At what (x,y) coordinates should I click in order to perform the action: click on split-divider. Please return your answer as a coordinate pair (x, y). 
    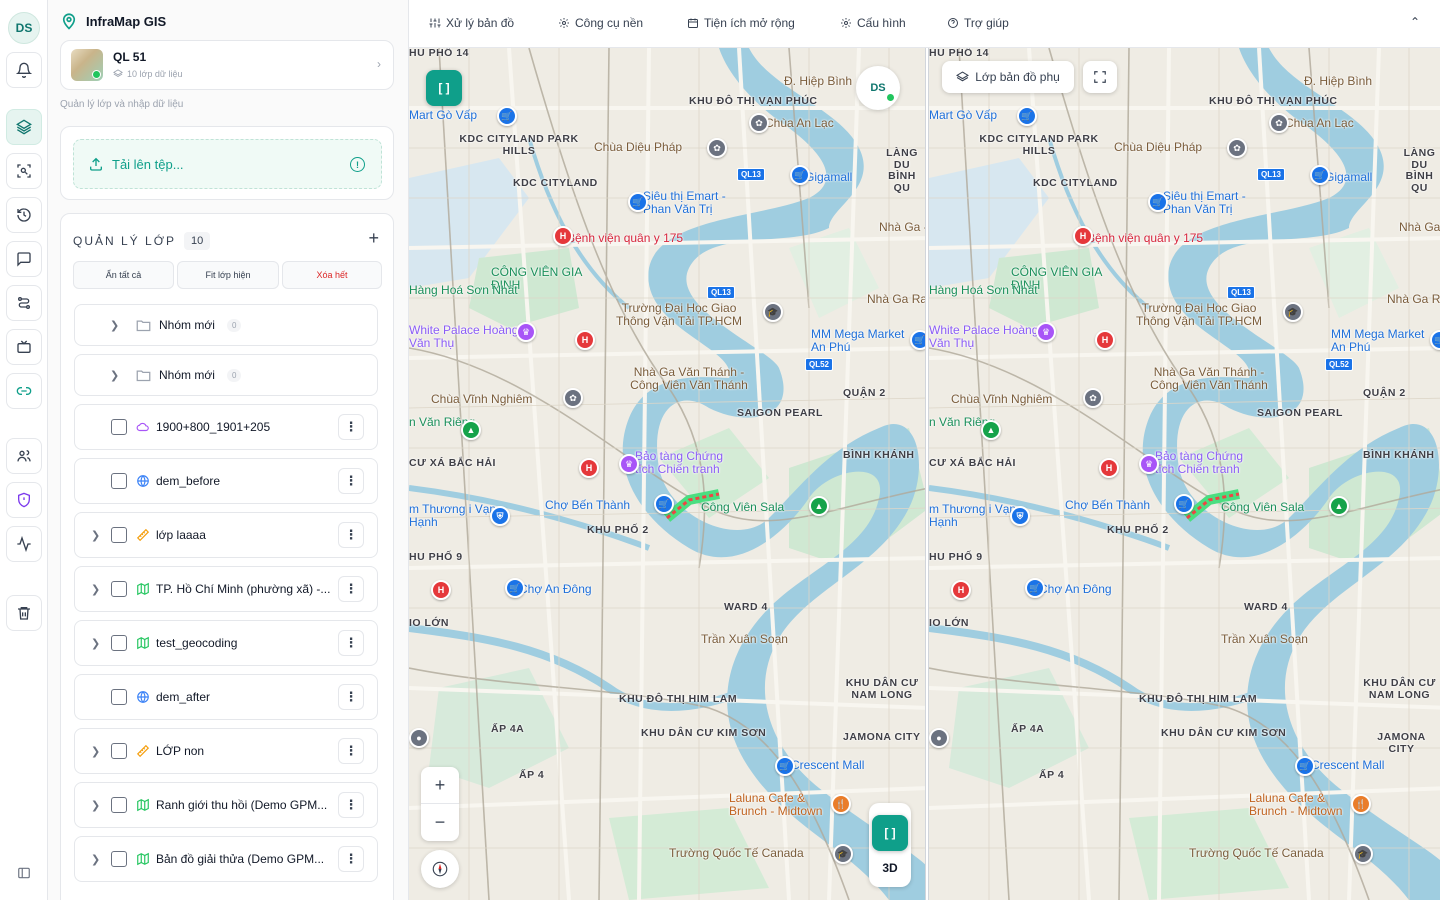
    Looking at the image, I should click on (927, 474).